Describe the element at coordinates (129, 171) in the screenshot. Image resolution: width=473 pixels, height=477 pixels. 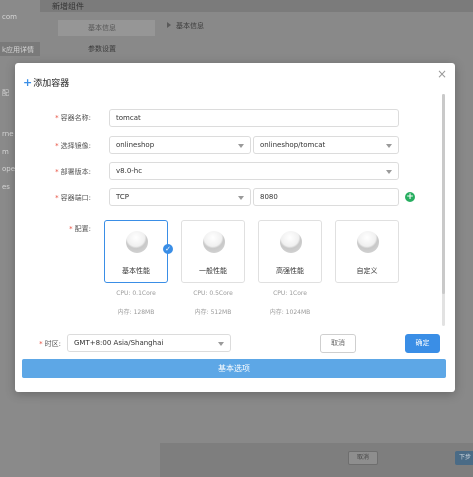
I see `version-value: v8.0-hc` at that location.